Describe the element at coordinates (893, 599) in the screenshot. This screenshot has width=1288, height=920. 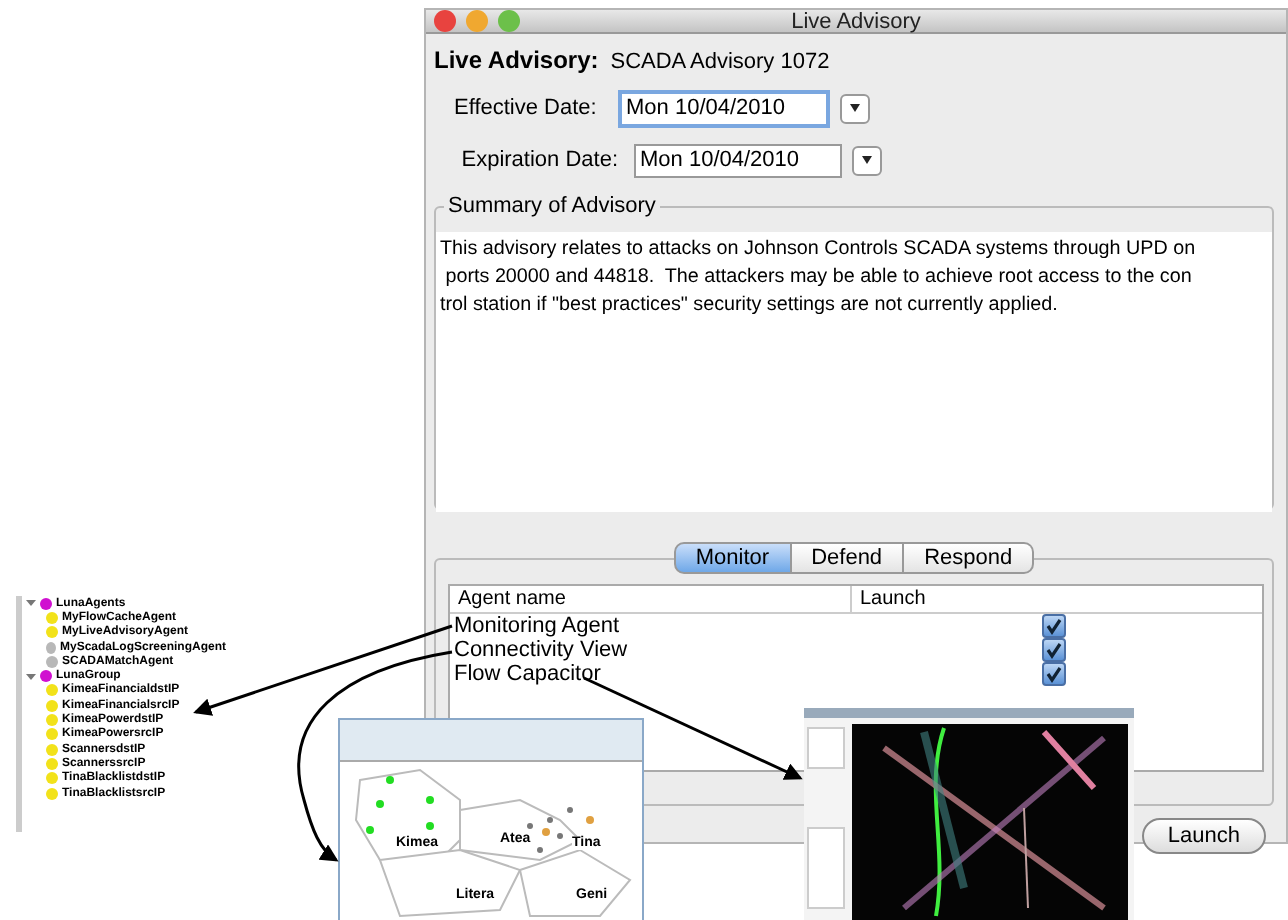
I see `column-header: Launch` at that location.